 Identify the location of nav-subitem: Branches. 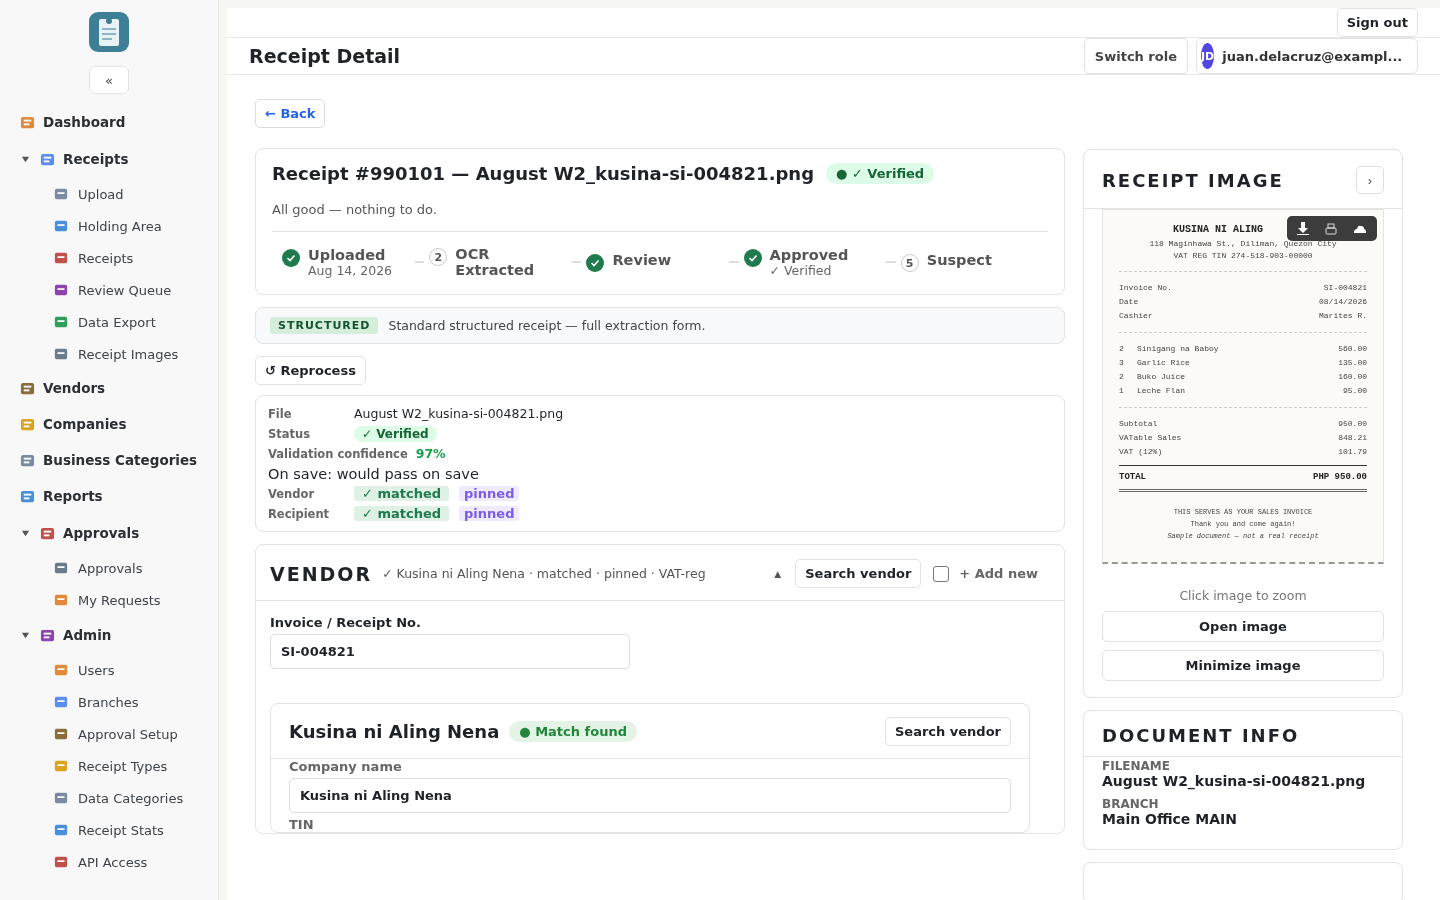
(109, 702).